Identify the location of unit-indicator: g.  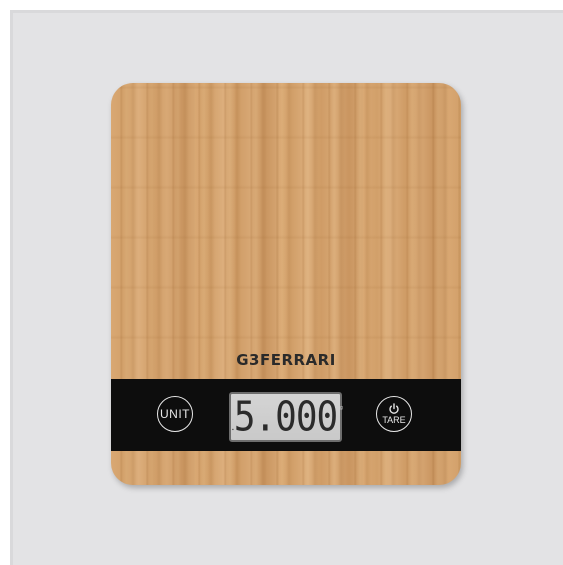
(341, 408).